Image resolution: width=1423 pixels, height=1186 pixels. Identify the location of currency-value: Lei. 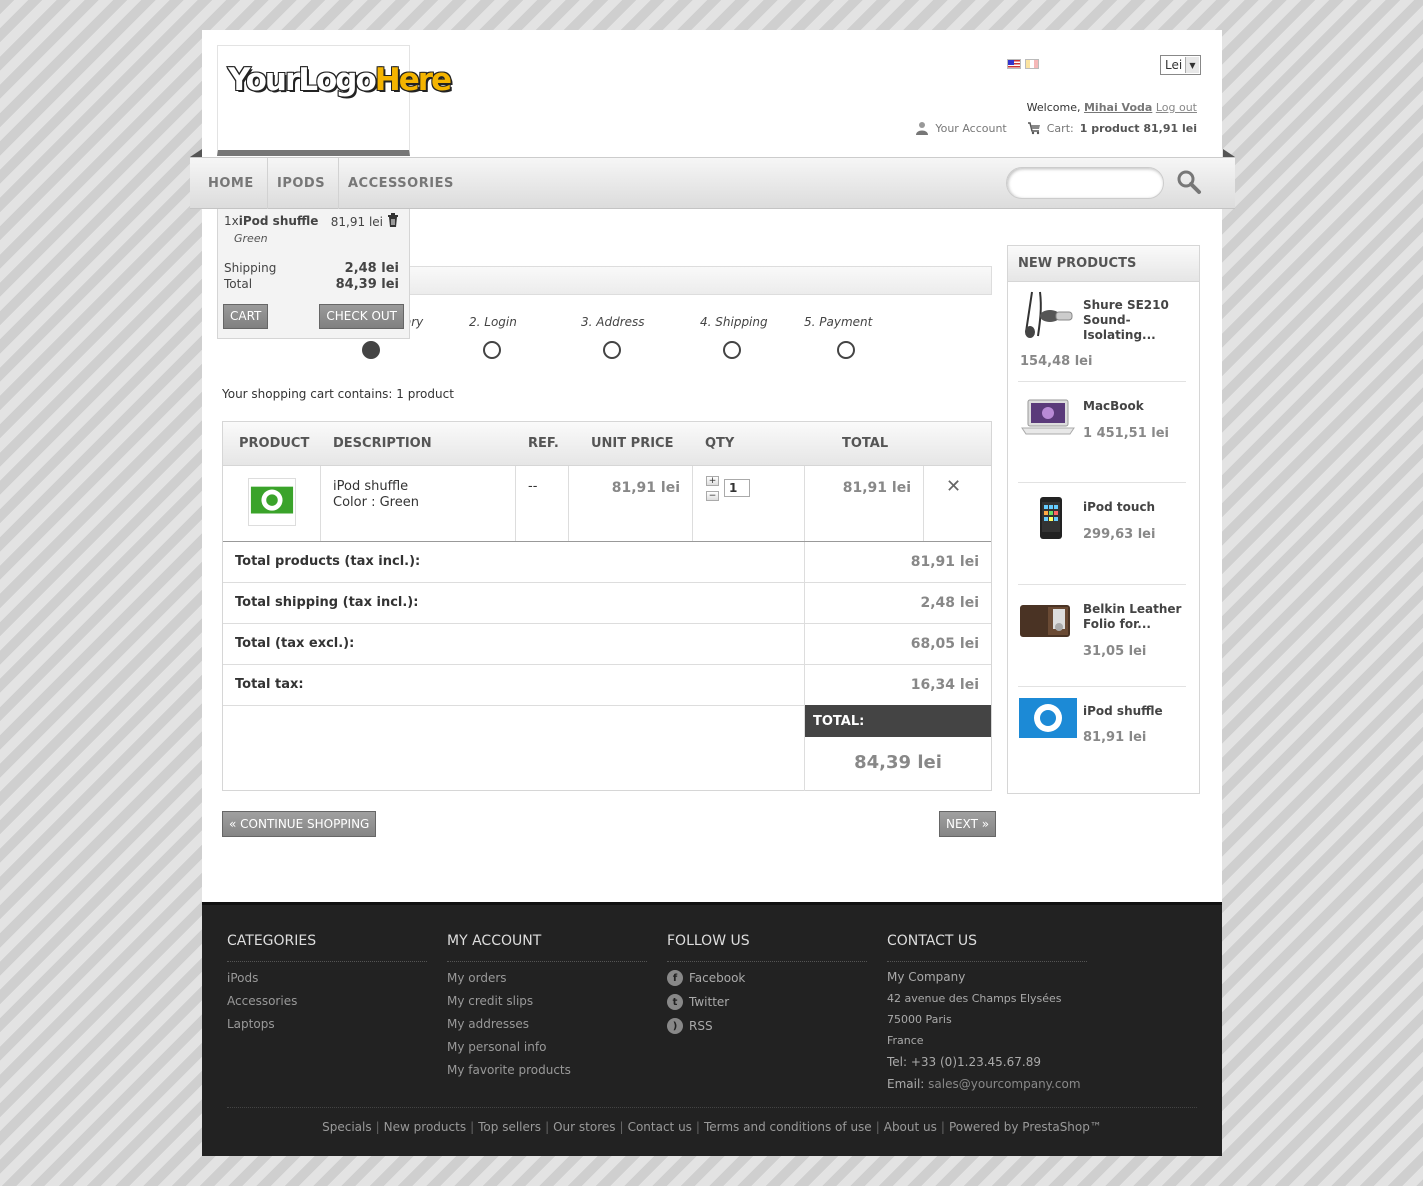
(1174, 65).